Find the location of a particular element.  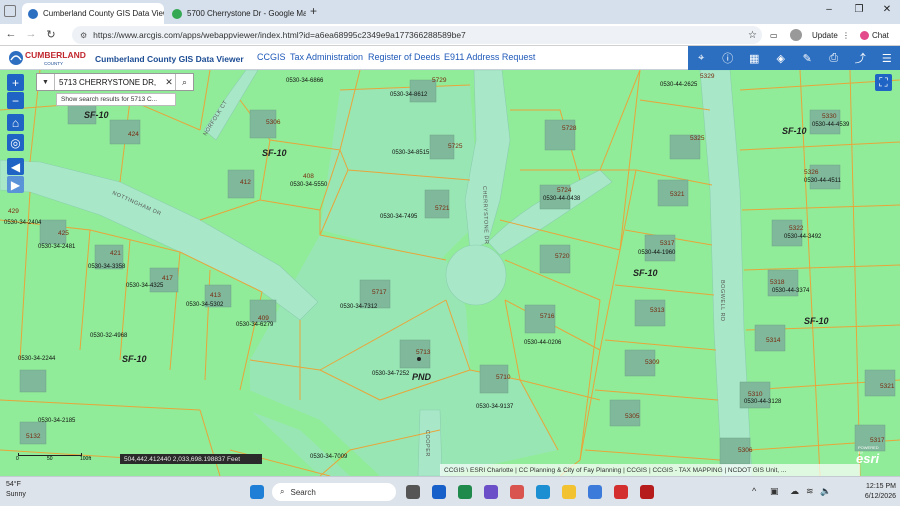

update-button: Update is located at coordinates (825, 35).